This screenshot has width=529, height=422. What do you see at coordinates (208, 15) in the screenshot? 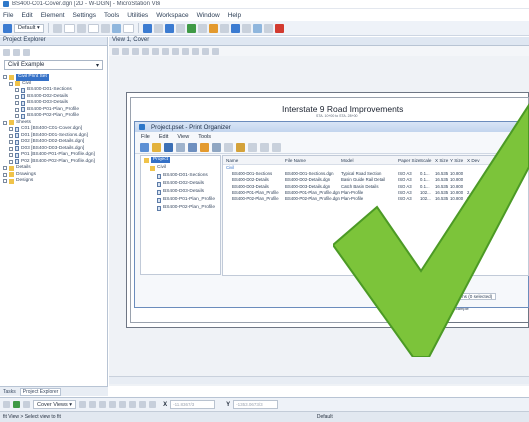
I see `menu-window: Window` at bounding box center [208, 15].